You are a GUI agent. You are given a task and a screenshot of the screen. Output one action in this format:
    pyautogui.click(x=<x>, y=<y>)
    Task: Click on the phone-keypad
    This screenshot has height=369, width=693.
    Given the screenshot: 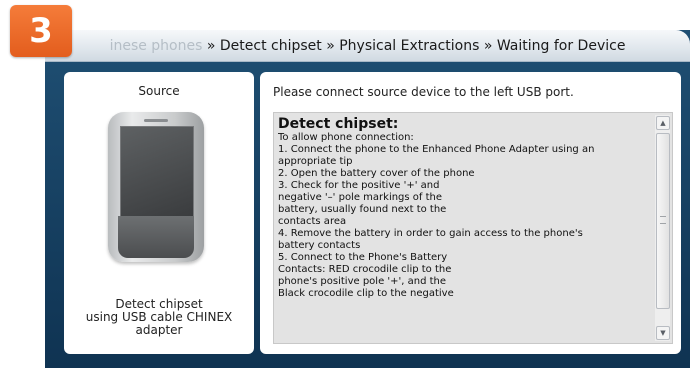 What is the action you would take?
    pyautogui.click(x=156, y=237)
    